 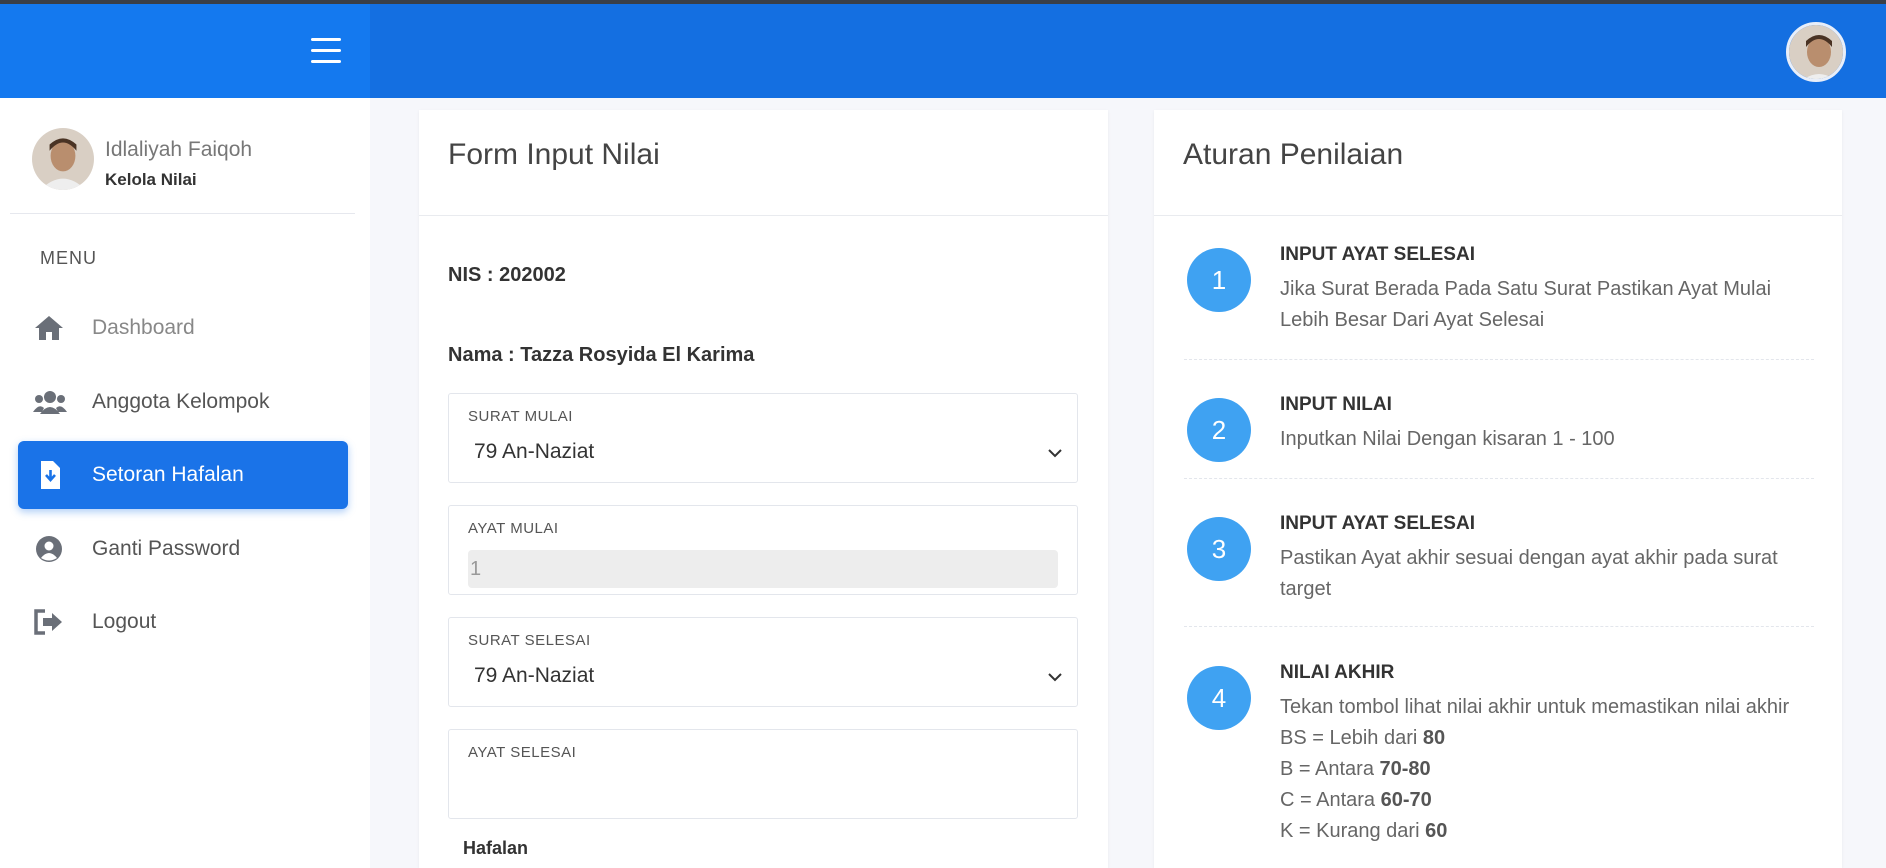 What do you see at coordinates (63, 159) in the screenshot?
I see `avatar` at bounding box center [63, 159].